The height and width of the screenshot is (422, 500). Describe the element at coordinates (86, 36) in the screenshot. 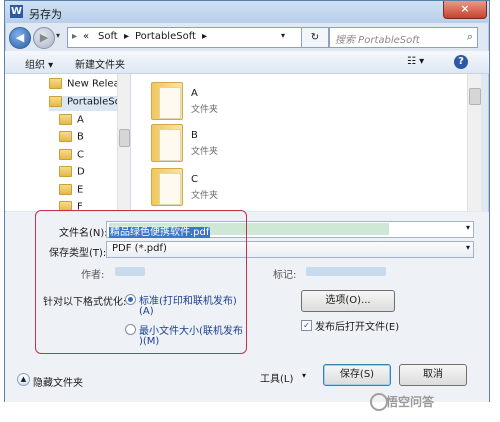

I see `address-overflow-chevron: «` at that location.